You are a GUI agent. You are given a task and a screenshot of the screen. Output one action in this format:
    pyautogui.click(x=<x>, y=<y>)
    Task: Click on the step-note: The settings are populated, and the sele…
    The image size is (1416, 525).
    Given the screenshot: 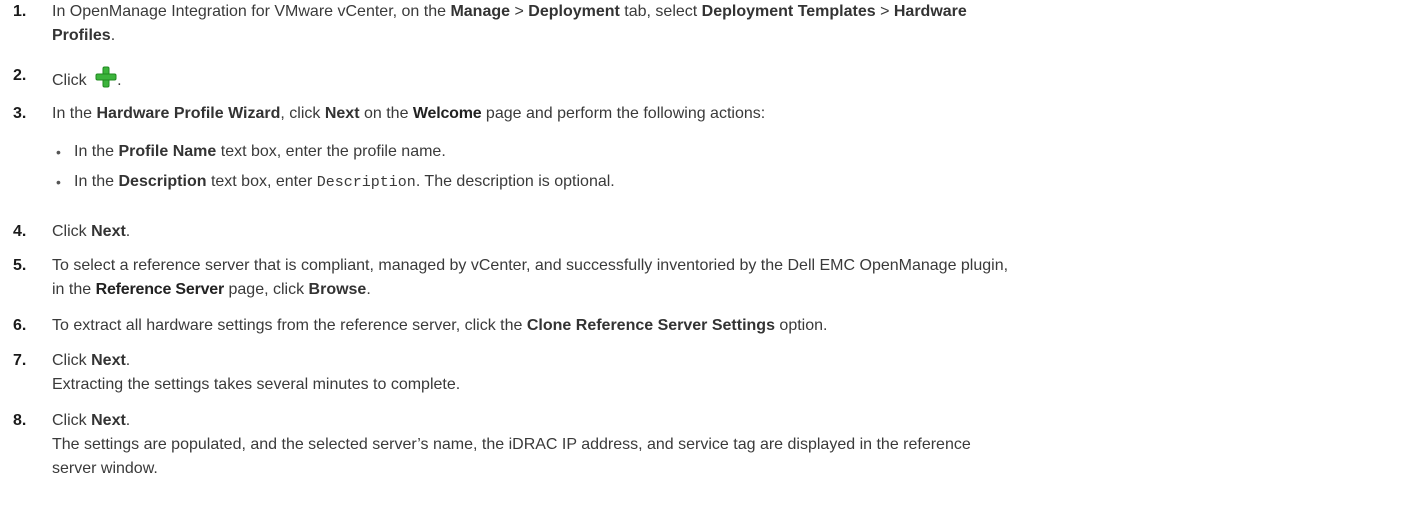 What is the action you would take?
    pyautogui.click(x=511, y=444)
    